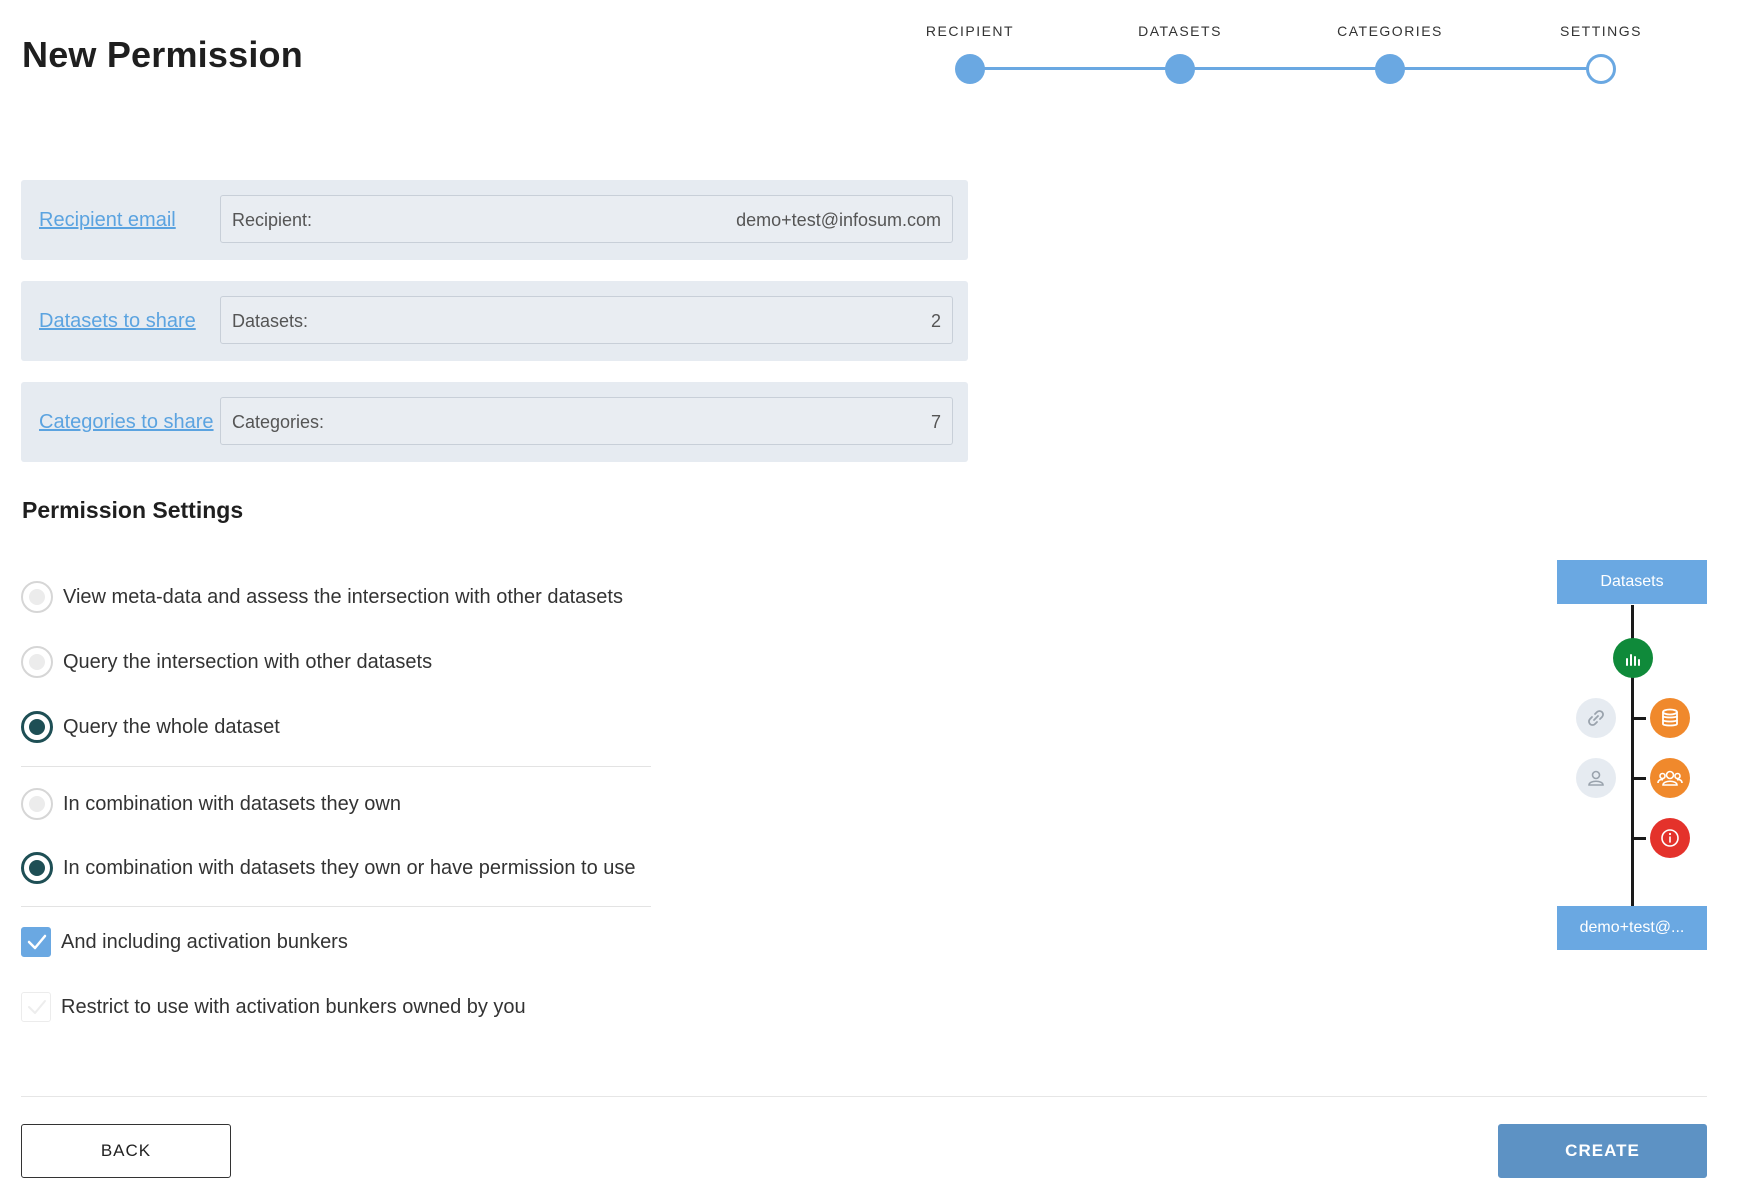 Image resolution: width=1740 pixels, height=1182 pixels. I want to click on option-label: In combination with datasets they own, so click(232, 803).